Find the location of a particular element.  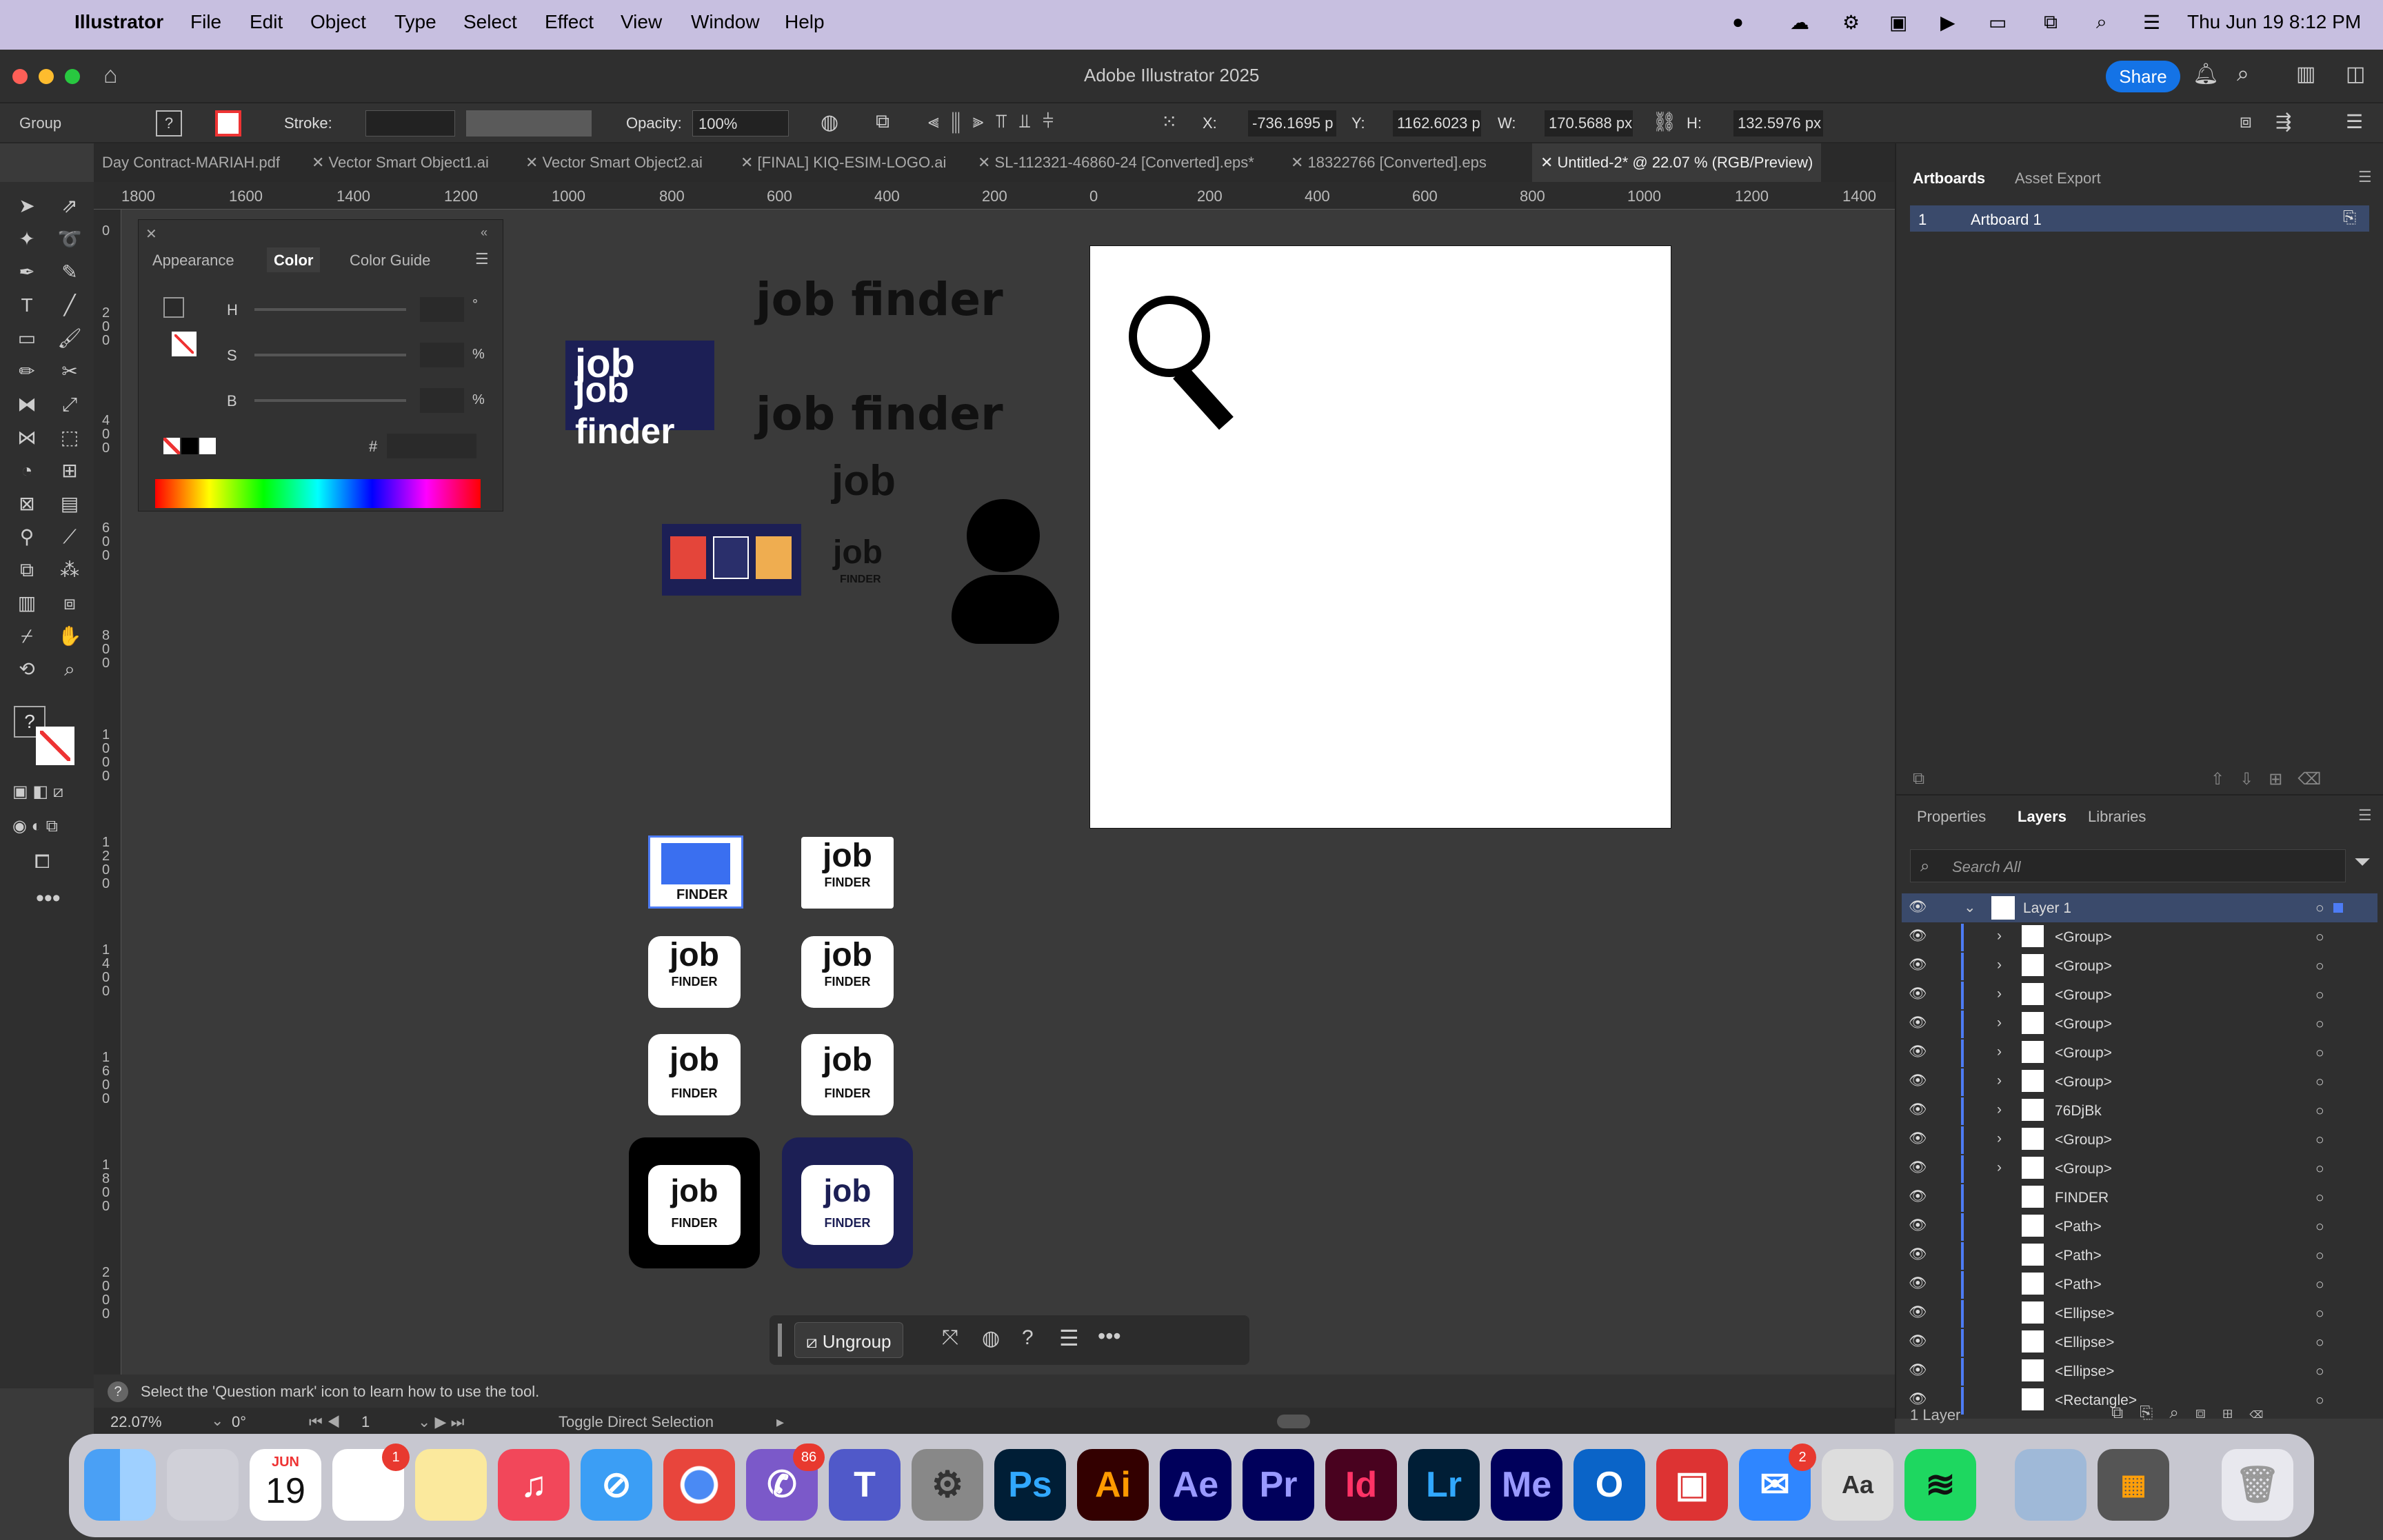

edit-toolbar-icon: ••• is located at coordinates (48, 899).